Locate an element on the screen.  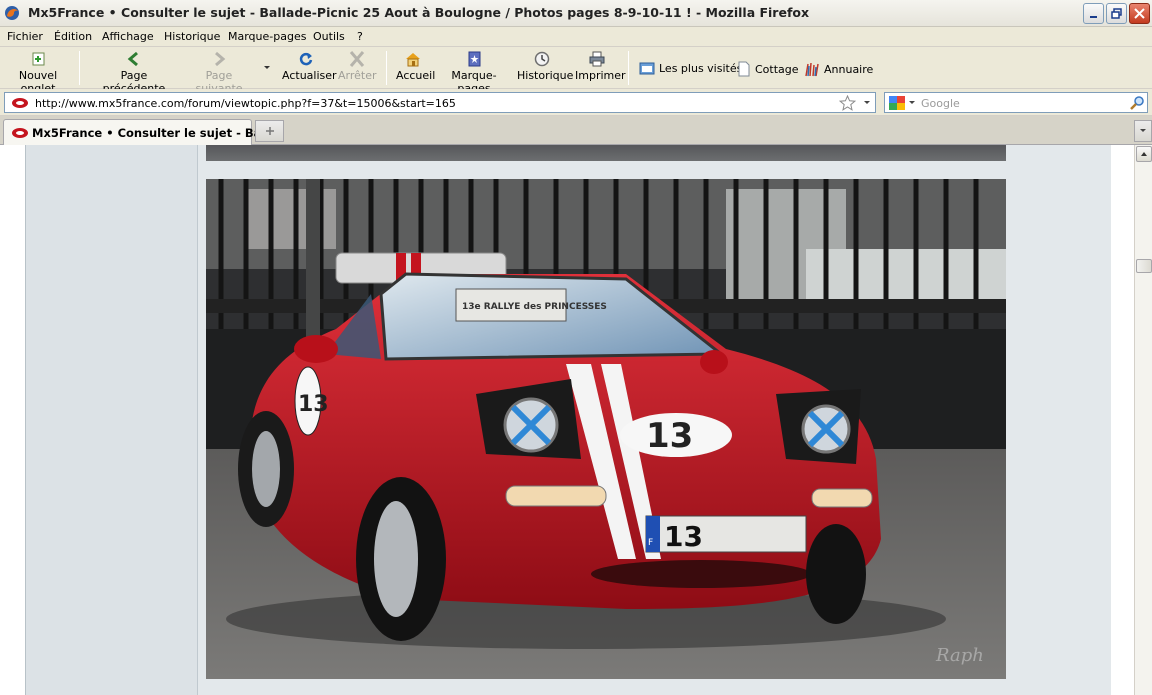
plate-country: F is located at coordinates (650, 543).